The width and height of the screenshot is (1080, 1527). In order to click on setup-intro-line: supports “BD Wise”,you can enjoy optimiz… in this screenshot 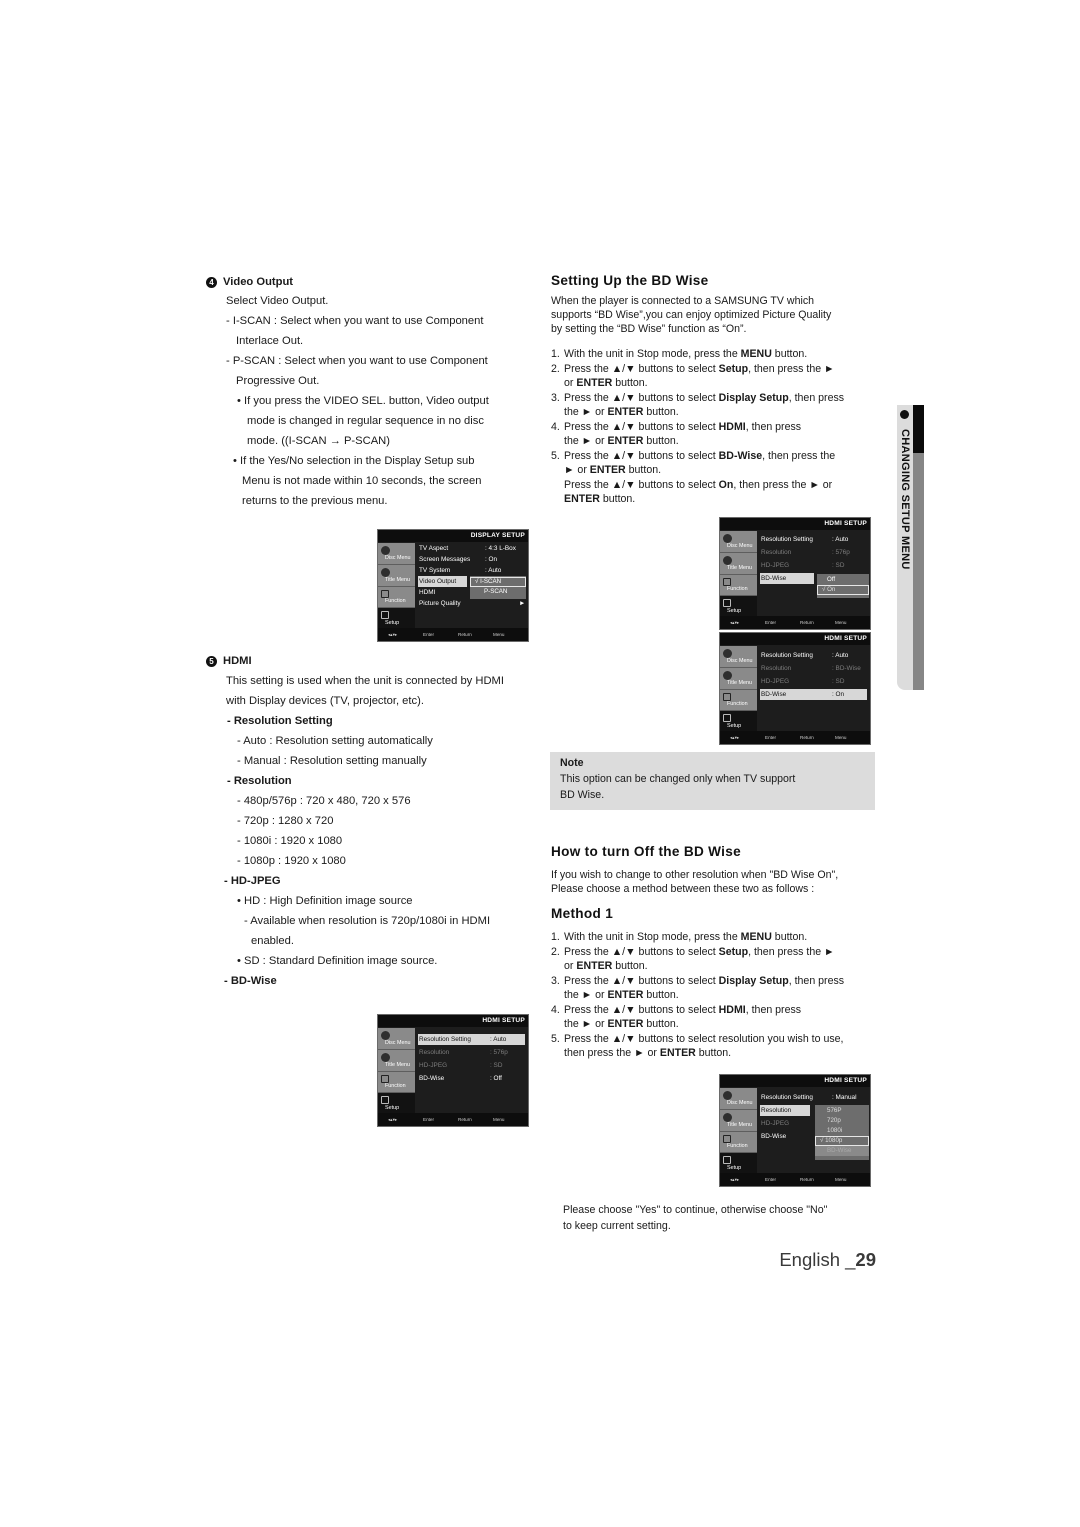, I will do `click(691, 315)`.